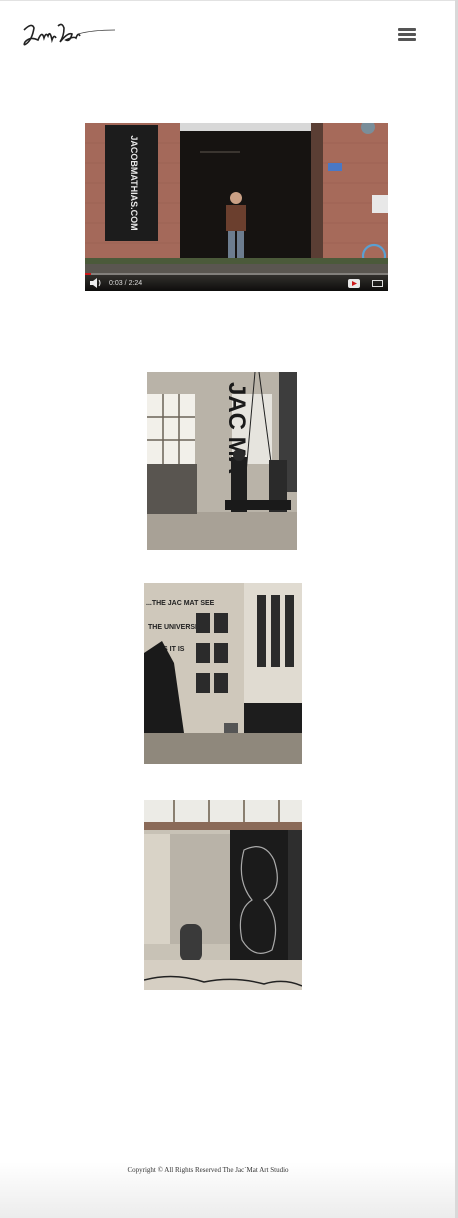 The image size is (458, 1218). I want to click on gallery-photo-studio-swing: JAC MA, so click(222, 461).